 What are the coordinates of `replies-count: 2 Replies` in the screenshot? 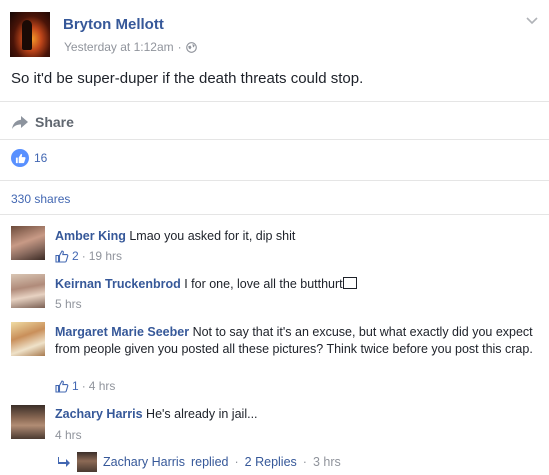 It's located at (271, 462).